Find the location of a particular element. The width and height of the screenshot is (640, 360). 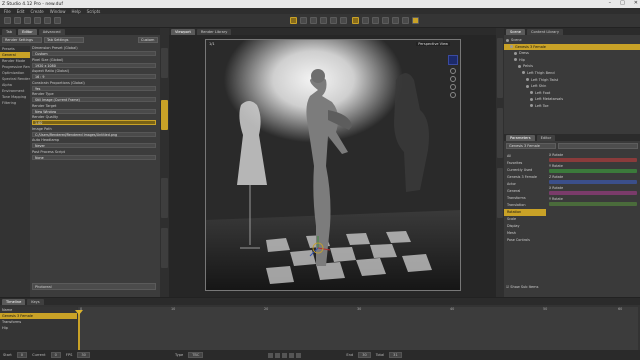

prev-frame-icon is located at coordinates (278, 355).